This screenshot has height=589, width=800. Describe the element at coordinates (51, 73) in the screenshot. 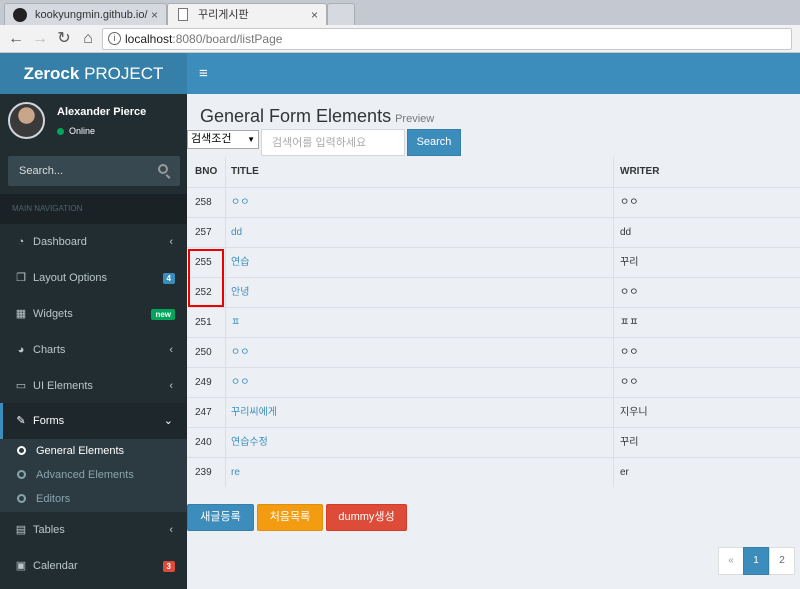

I see `logo-bold: Zerock` at that location.